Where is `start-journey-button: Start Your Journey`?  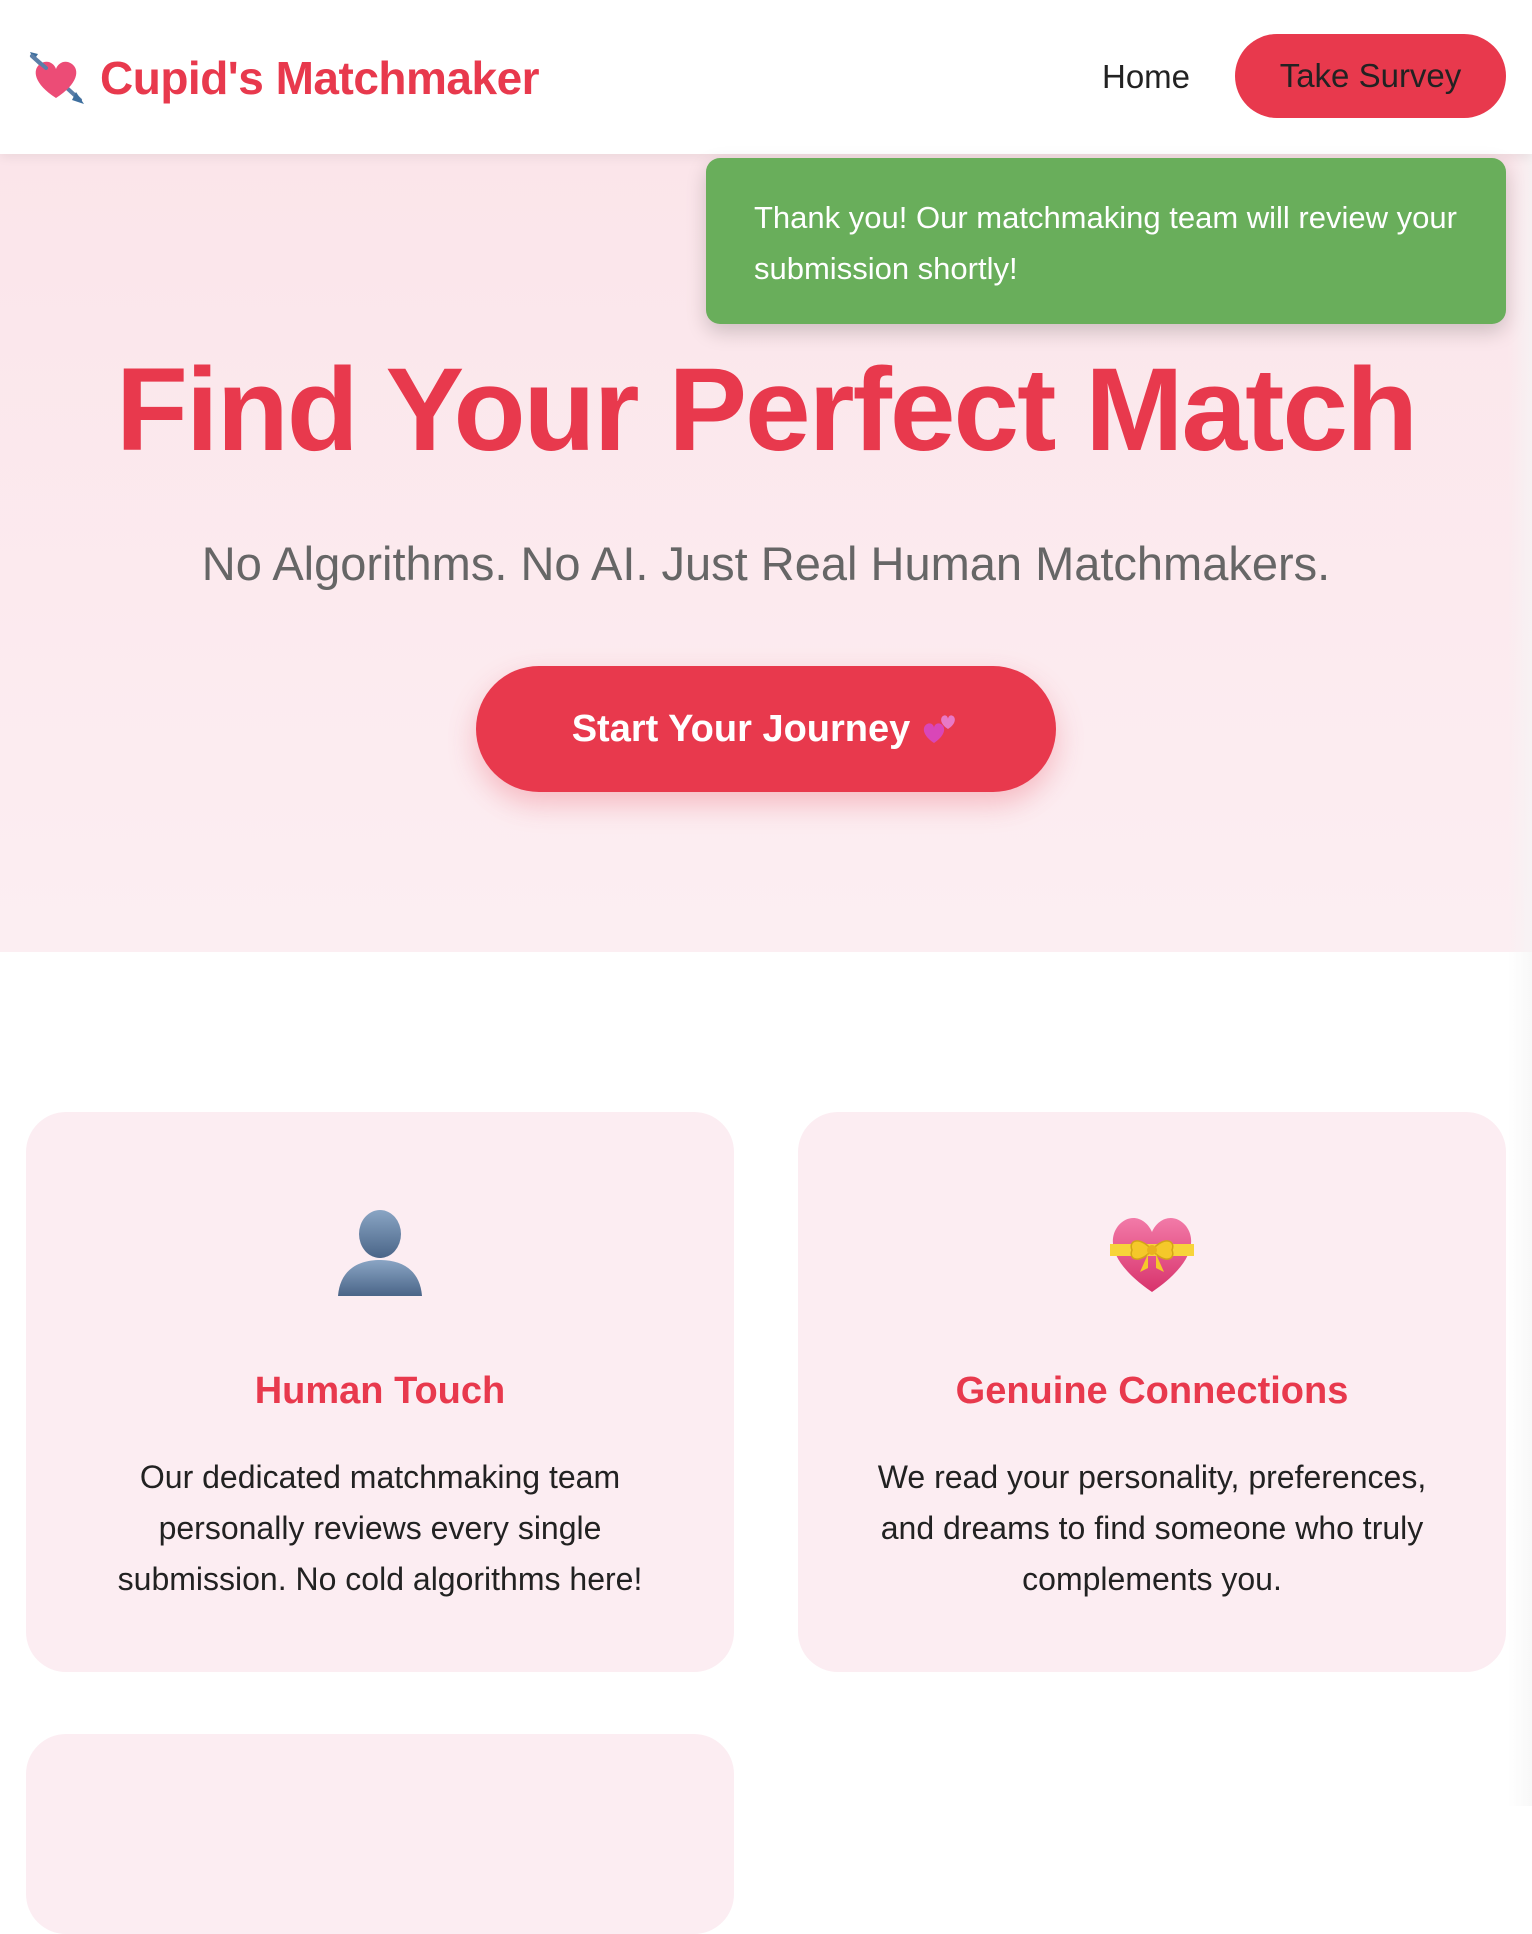
start-journey-button: Start Your Journey is located at coordinates (766, 729).